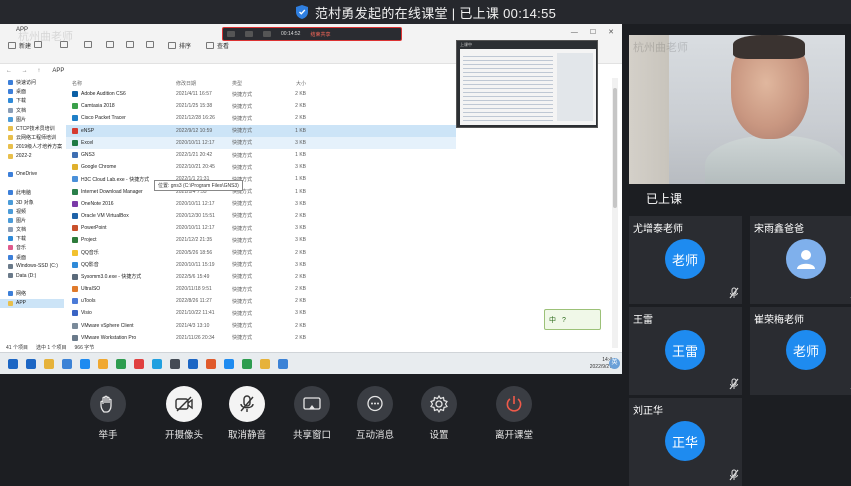  Describe the element at coordinates (261, 130) in the screenshot. I see `file-row: eNSP 2022/9/12 10:59 快捷方式 1 KB` at that location.